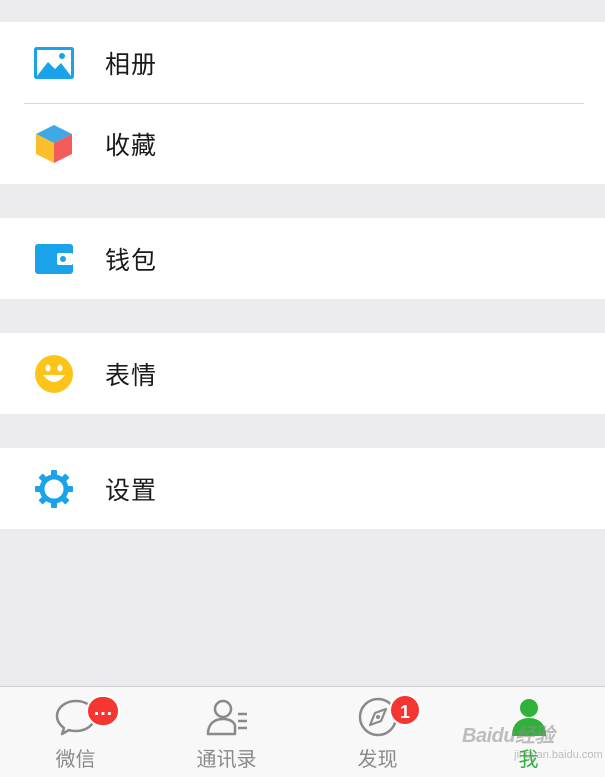 This screenshot has width=605, height=777. What do you see at coordinates (54, 489) in the screenshot?
I see `gear-icon` at bounding box center [54, 489].